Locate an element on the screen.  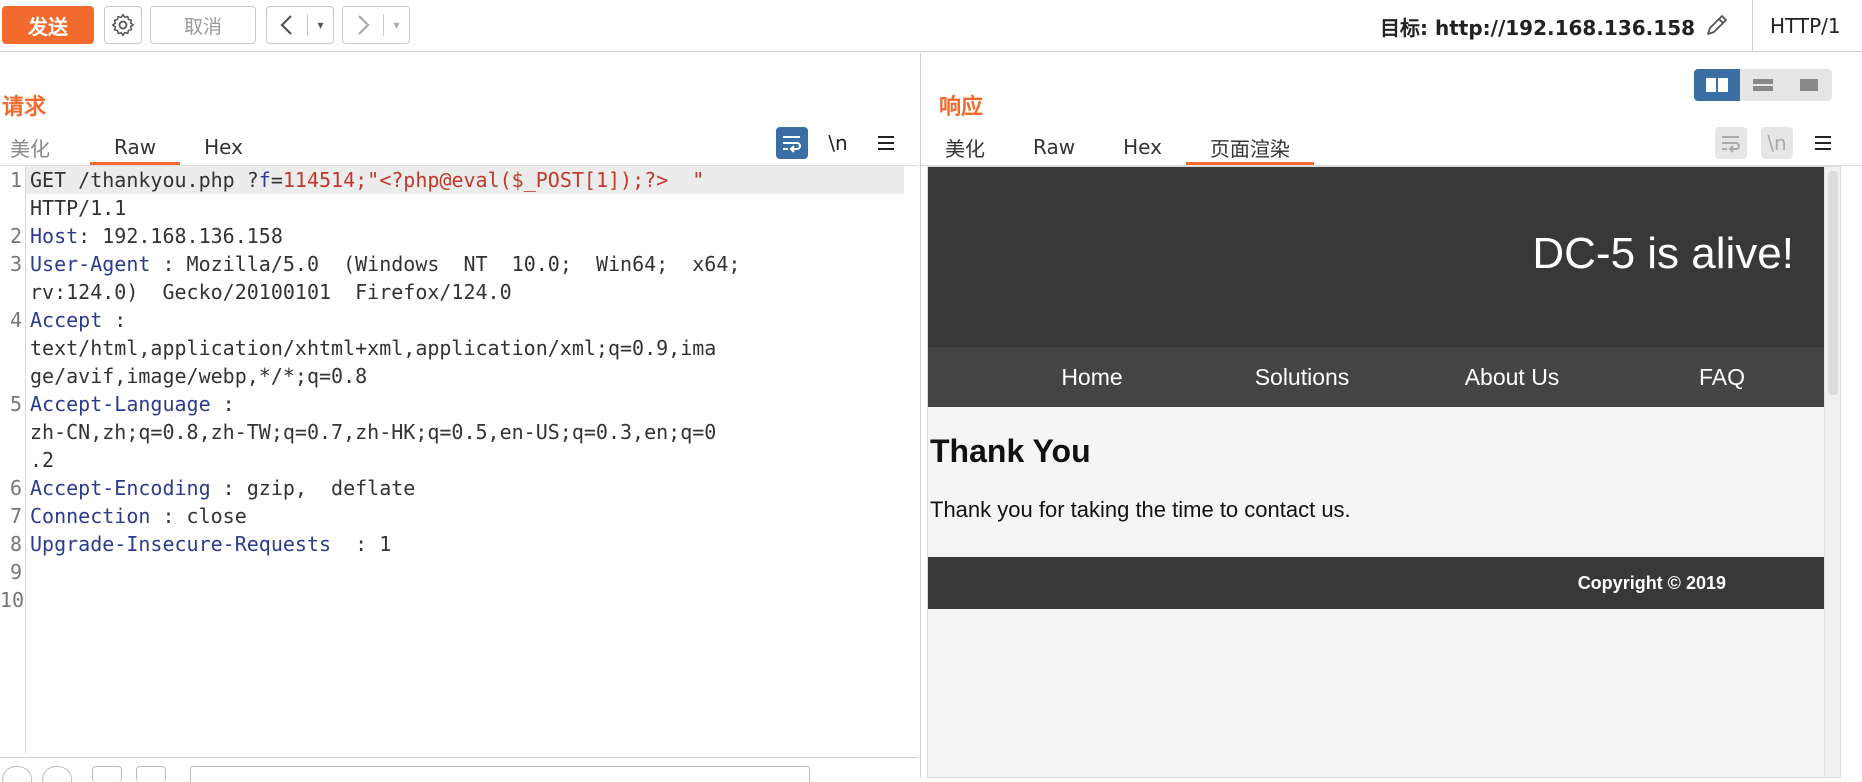
tab-render: 页面渲染 is located at coordinates (1249, 147).